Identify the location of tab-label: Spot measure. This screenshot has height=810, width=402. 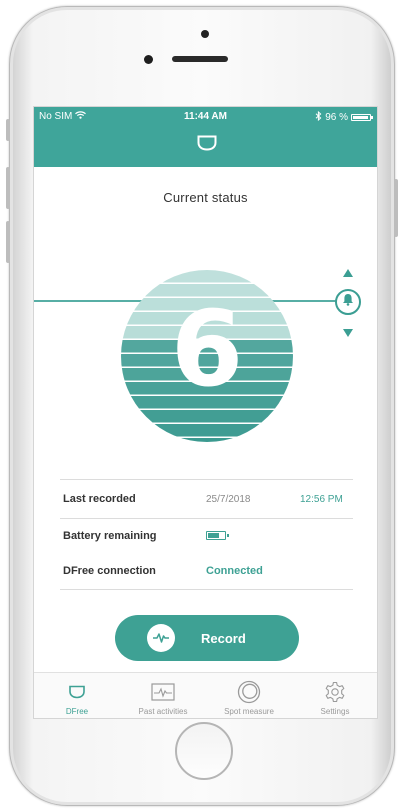
(249, 711).